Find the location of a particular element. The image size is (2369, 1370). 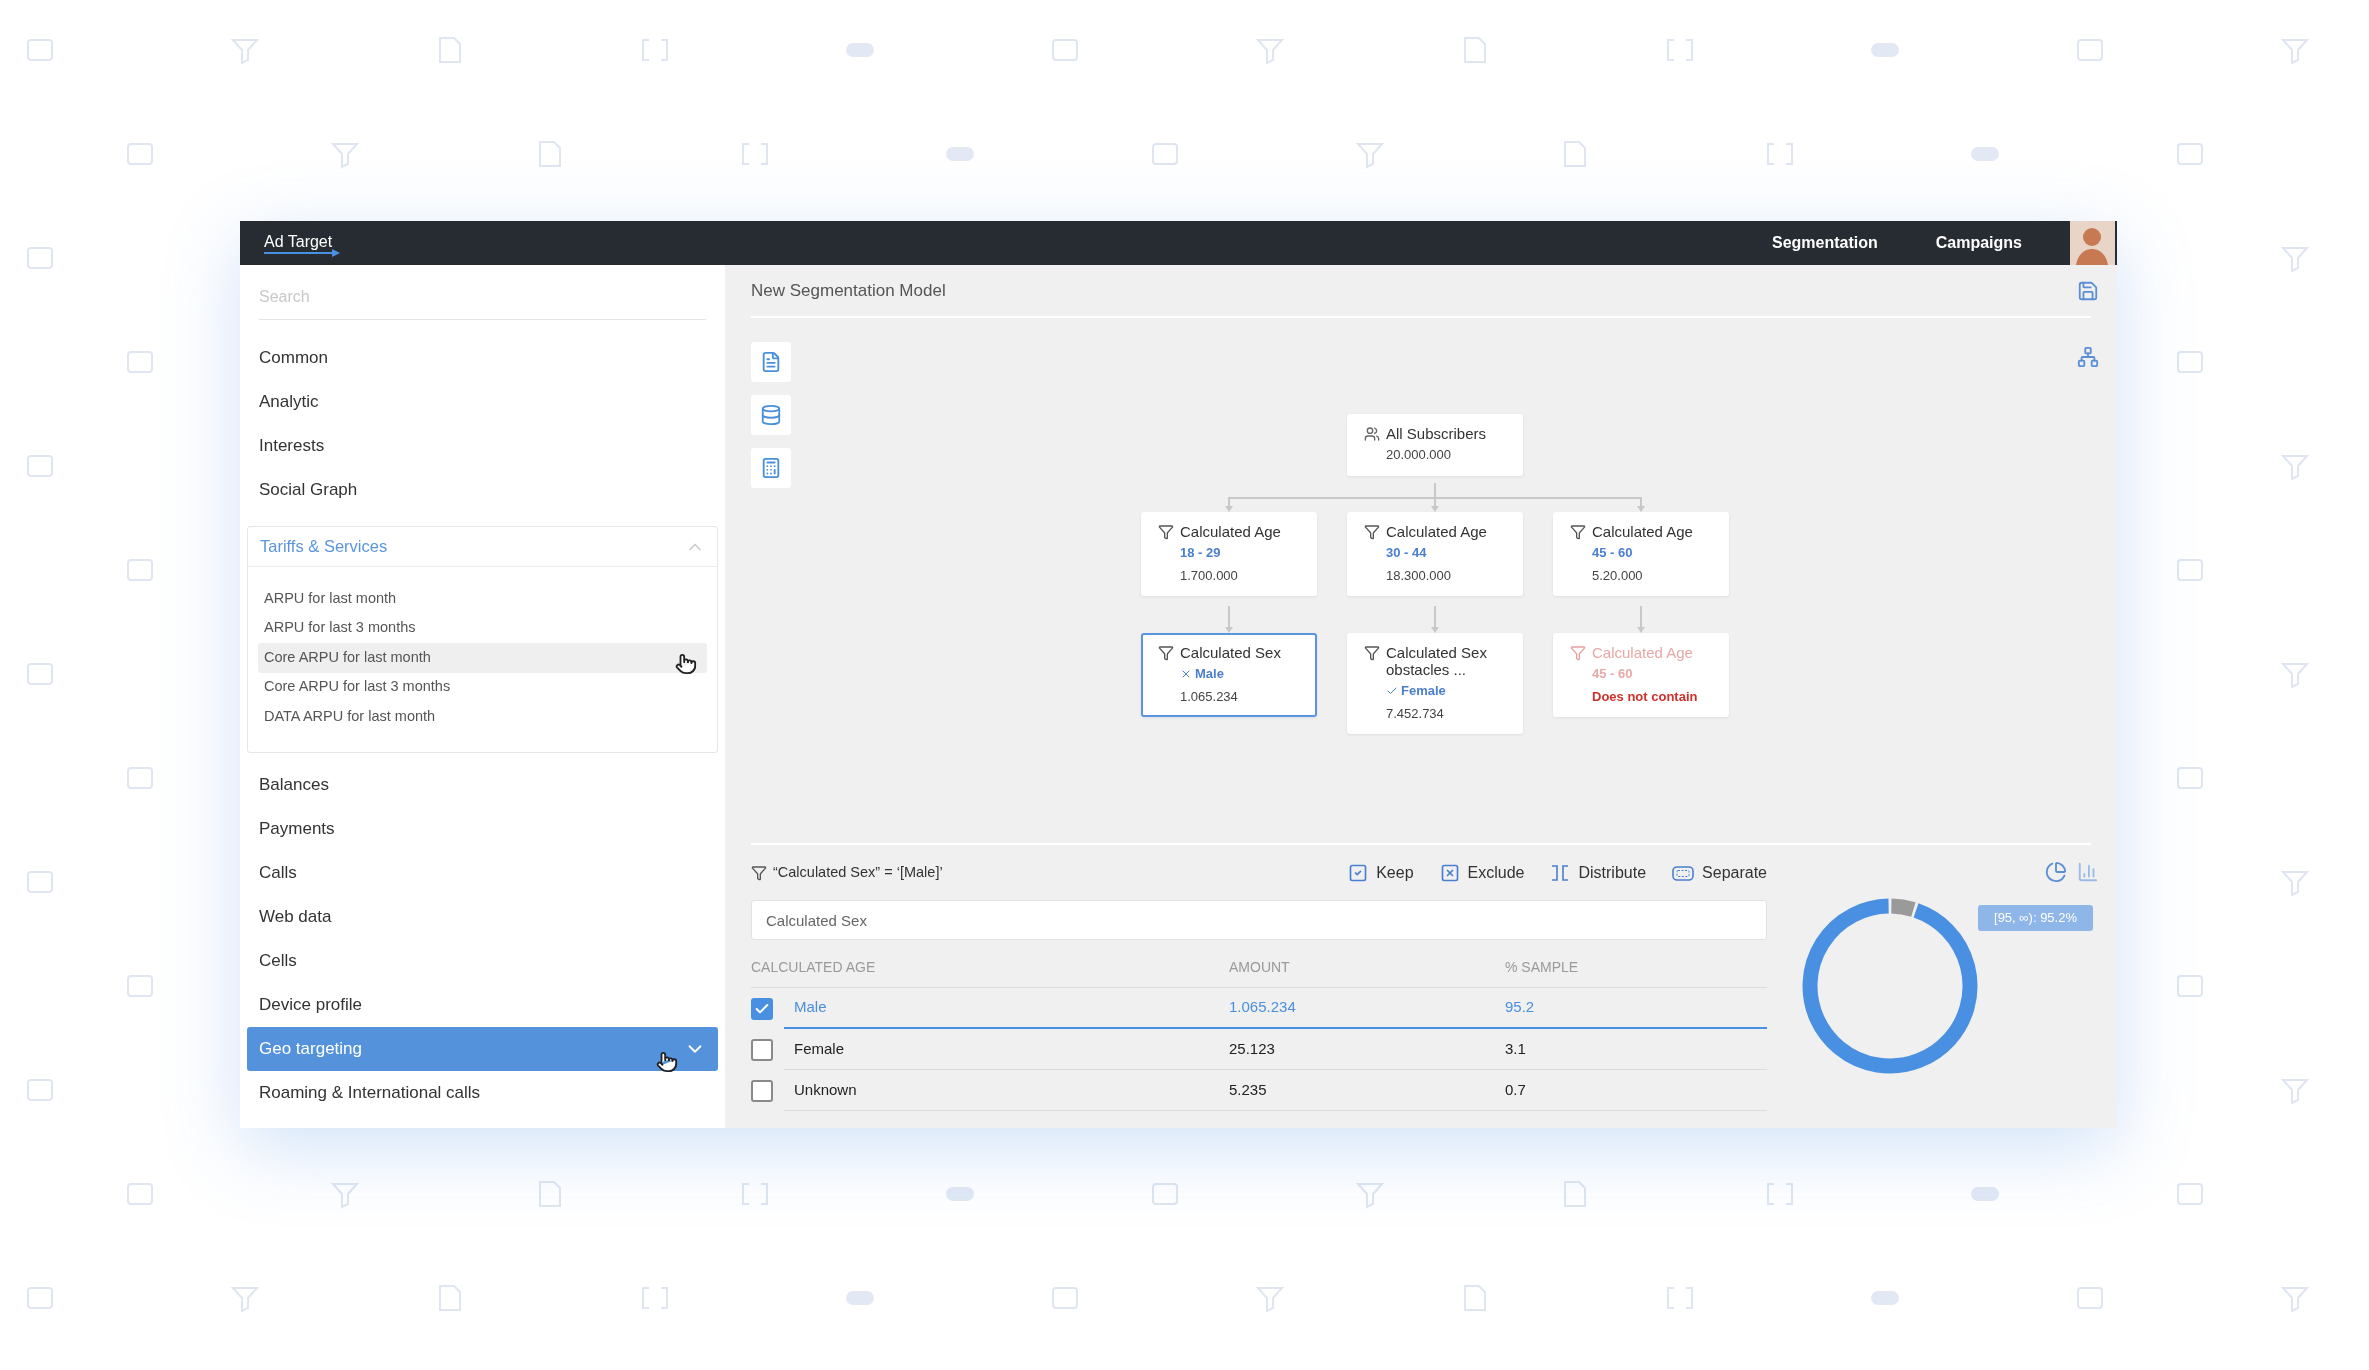

database-tool is located at coordinates (771, 415).